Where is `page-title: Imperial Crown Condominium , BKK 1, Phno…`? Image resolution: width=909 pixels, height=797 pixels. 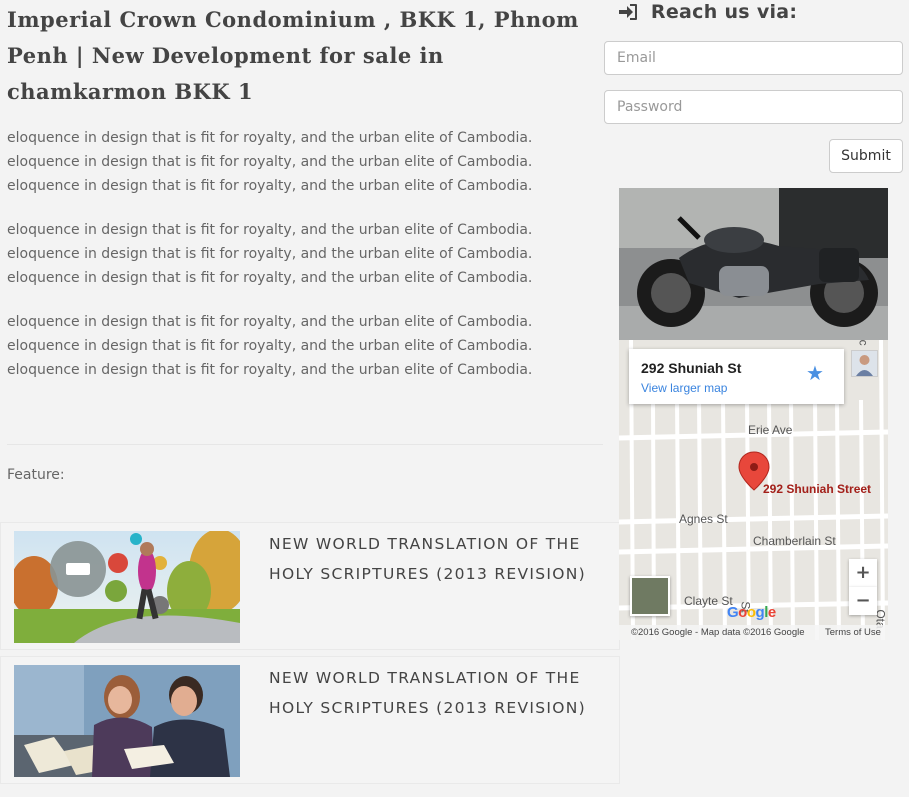
page-title: Imperial Crown Condominium , BKK 1, Phno… is located at coordinates (293, 55).